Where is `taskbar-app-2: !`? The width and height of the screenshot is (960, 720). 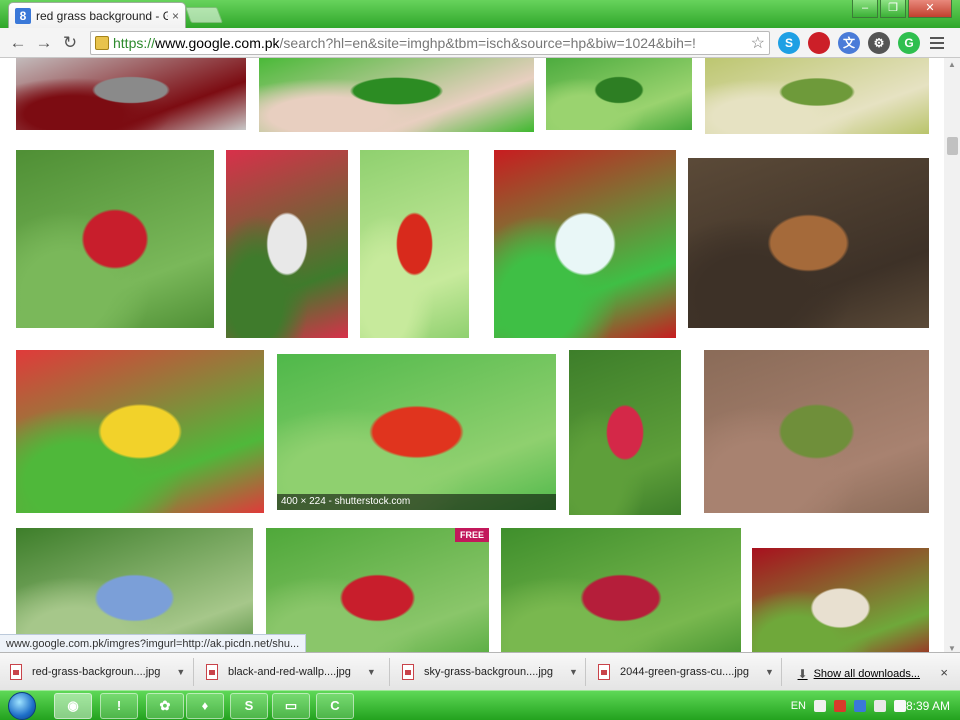 taskbar-app-2: ! is located at coordinates (119, 706).